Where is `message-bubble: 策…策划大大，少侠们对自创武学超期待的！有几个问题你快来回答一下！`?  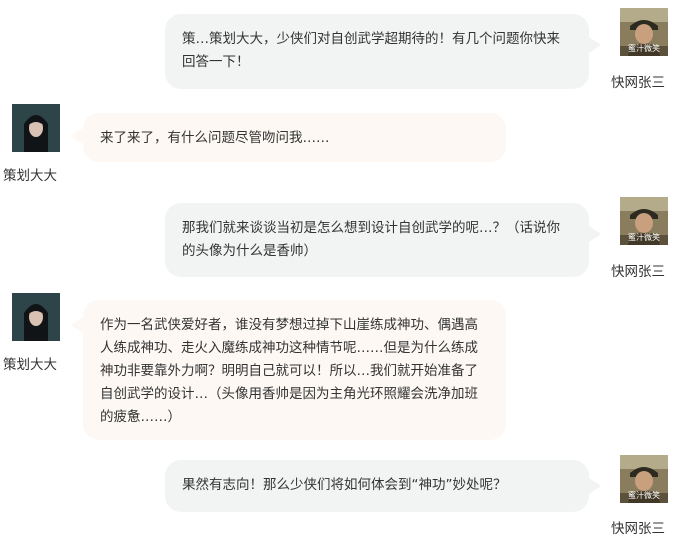
message-bubble: 策…策划大大，少侠们对自创武学超期待的！有几个问题你快来回答一下！ is located at coordinates (377, 51).